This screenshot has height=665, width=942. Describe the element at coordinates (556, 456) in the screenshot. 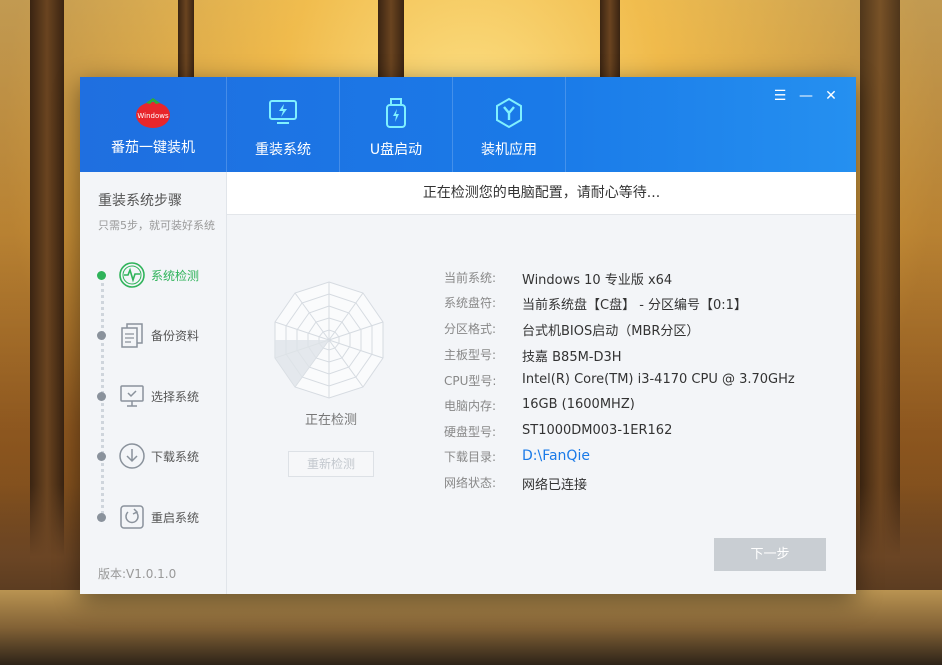

I see `download-dir-link: D:\FanQie` at that location.